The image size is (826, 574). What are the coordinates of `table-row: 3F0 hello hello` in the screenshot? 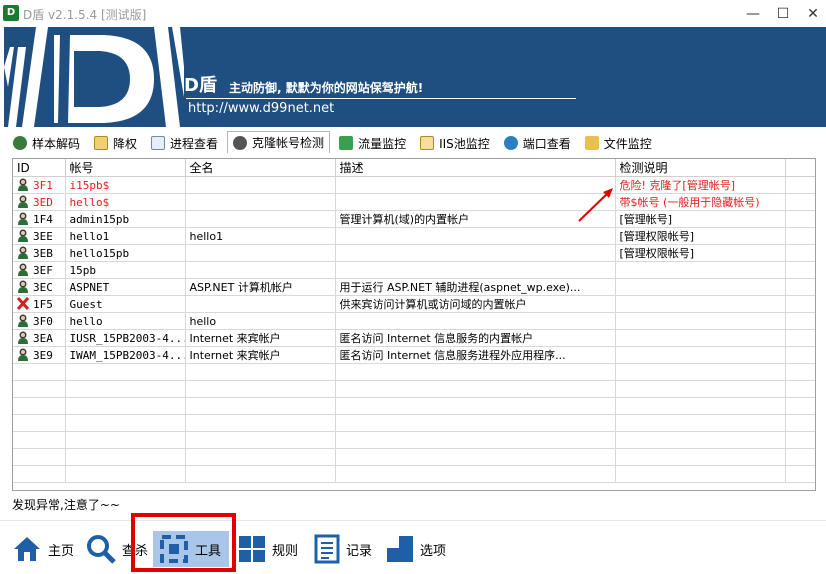 It's located at (414, 321).